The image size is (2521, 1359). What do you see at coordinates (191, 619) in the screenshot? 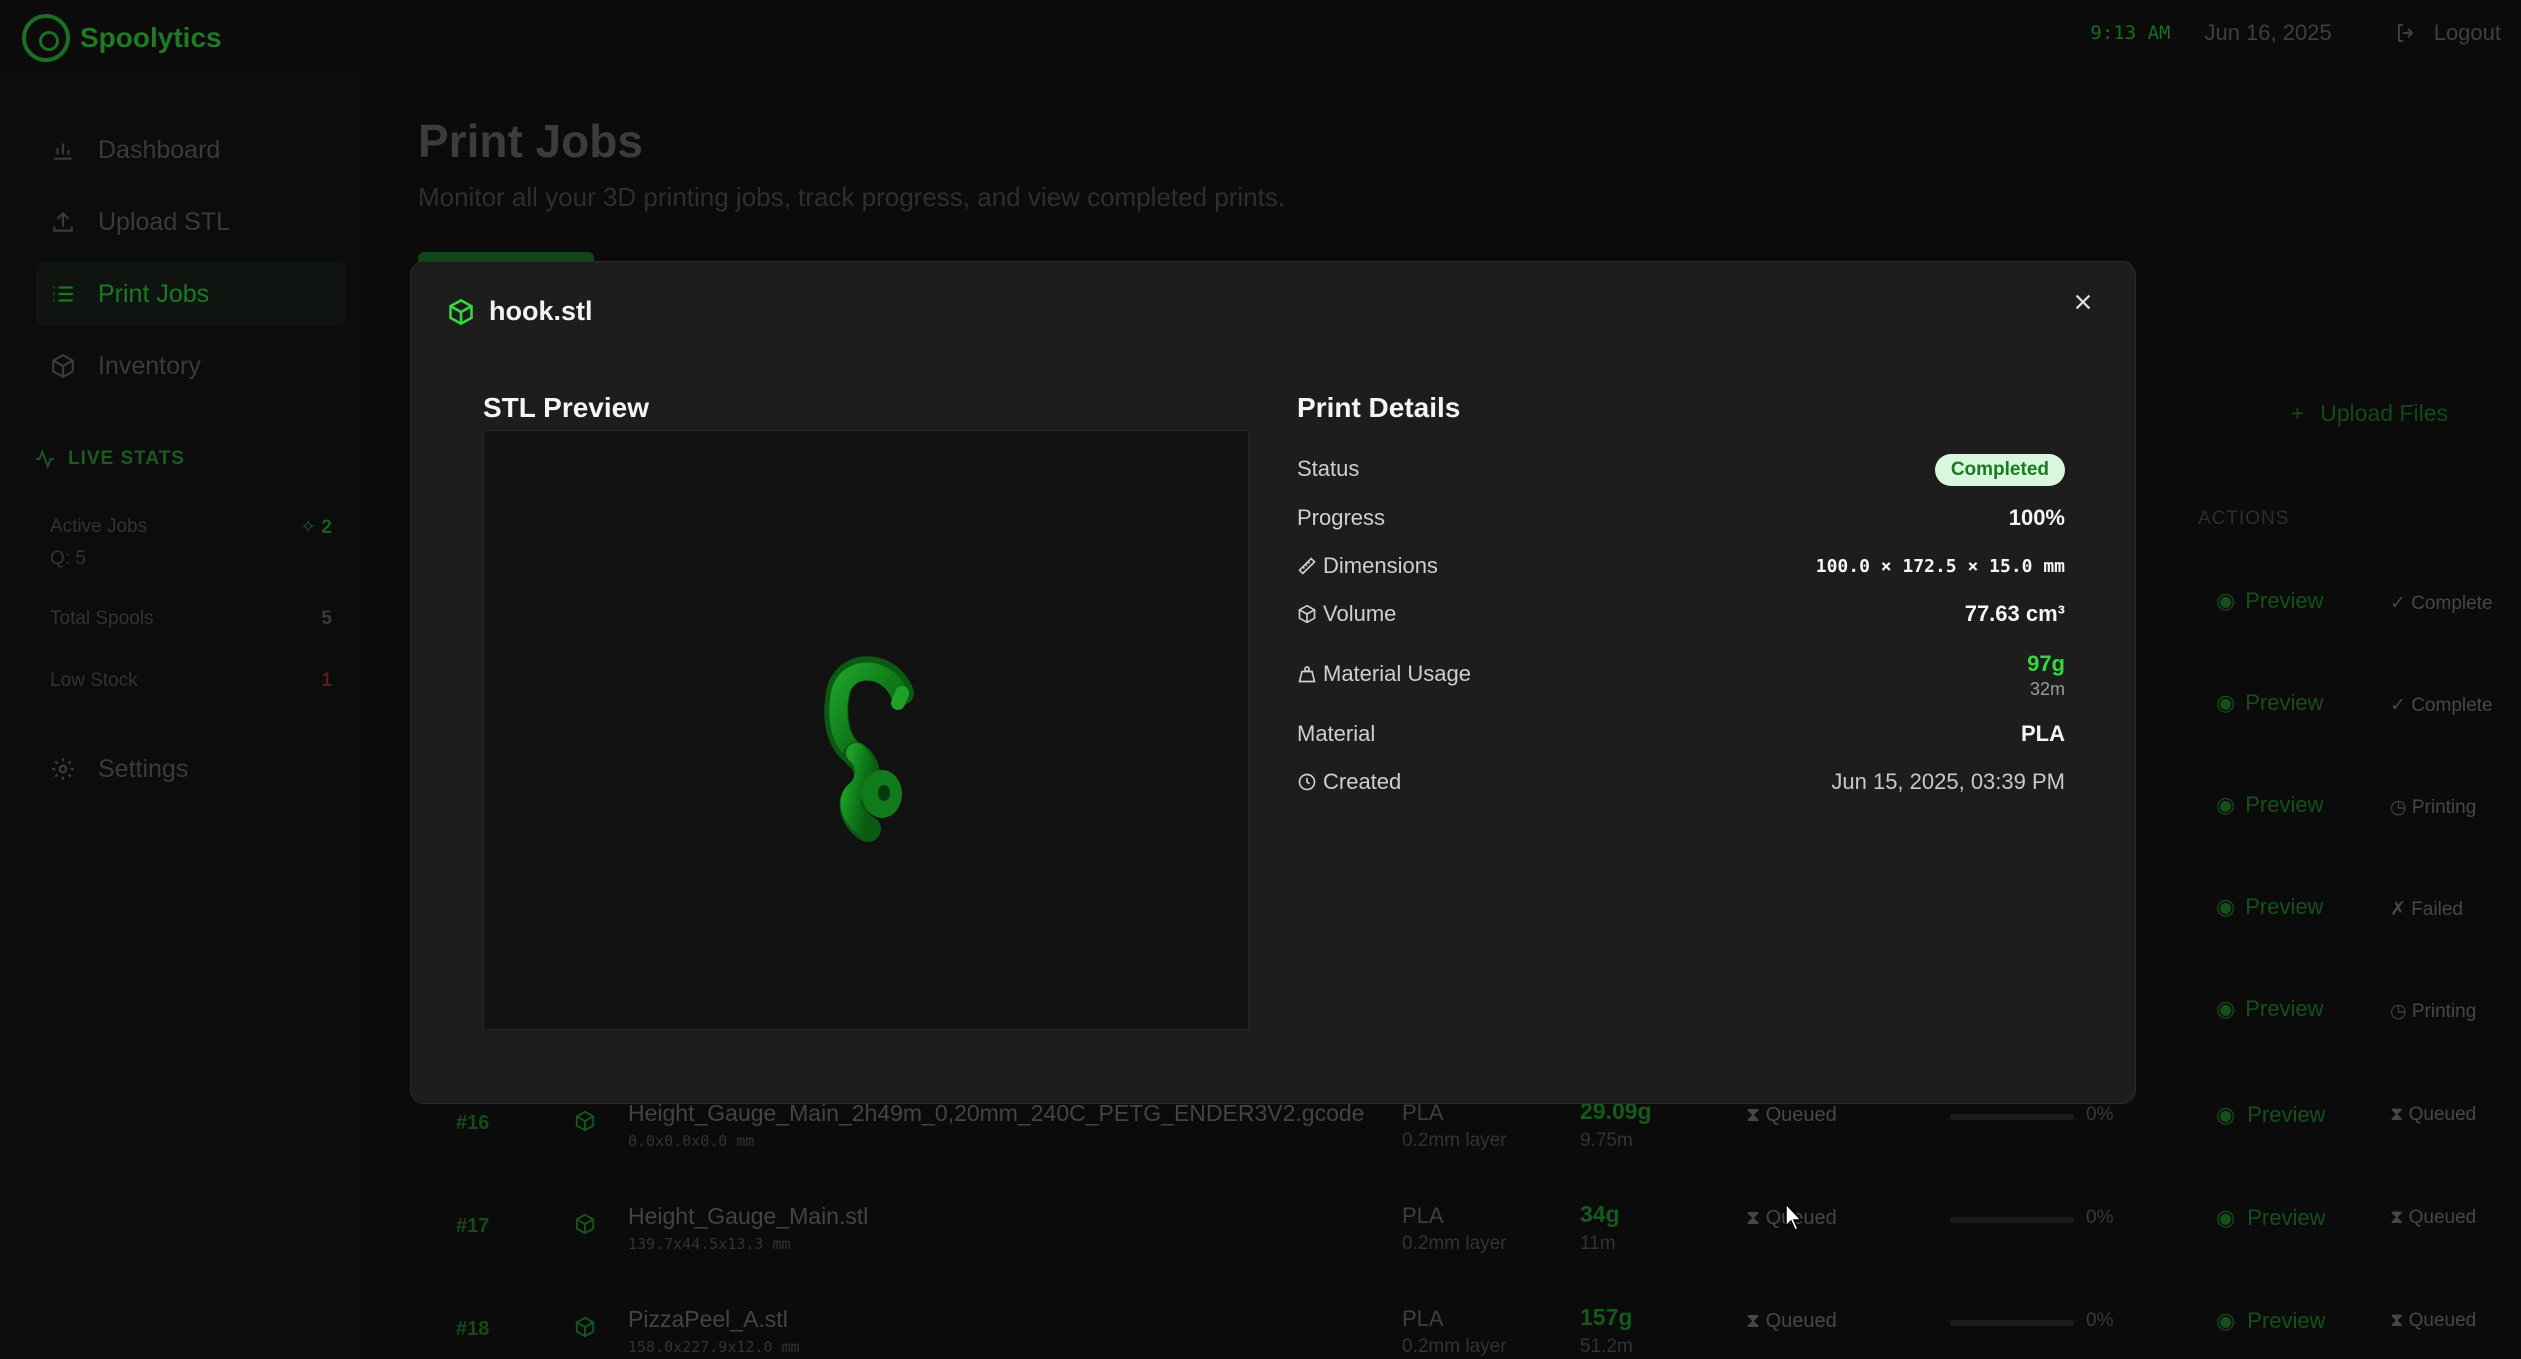
I see `stat-total-spools: Total Spools 5` at bounding box center [191, 619].